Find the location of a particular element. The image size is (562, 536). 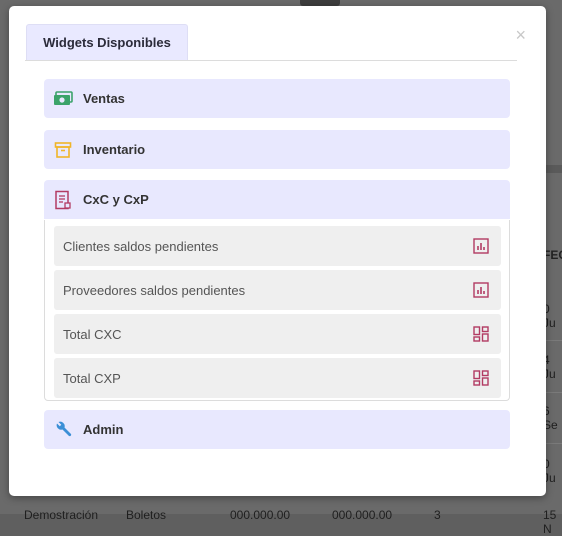

widget-label: Total CXP is located at coordinates (92, 378).